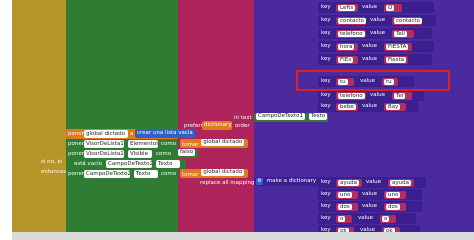 This screenshot has height=240, width=474. I want to click on si-no-si-label: si no, si, so click(51, 162).